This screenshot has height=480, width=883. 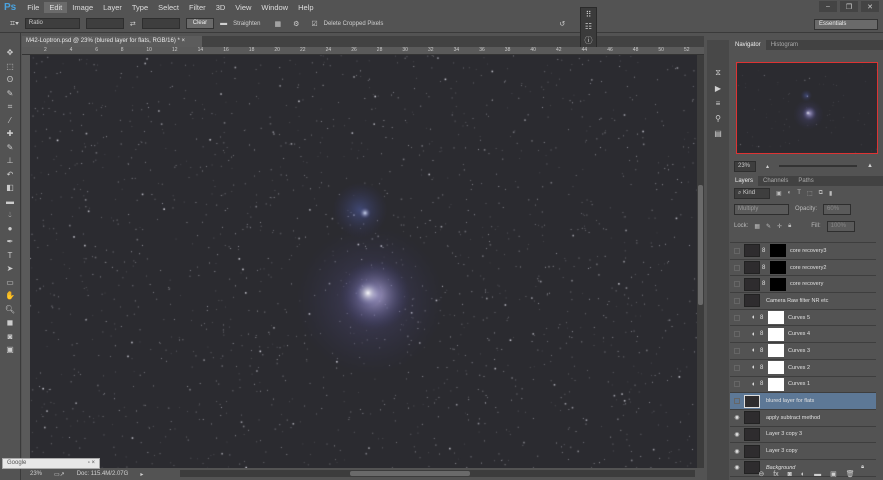 What do you see at coordinates (10, 187) in the screenshot?
I see `eraser-tool-icon: ◧` at bounding box center [10, 187].